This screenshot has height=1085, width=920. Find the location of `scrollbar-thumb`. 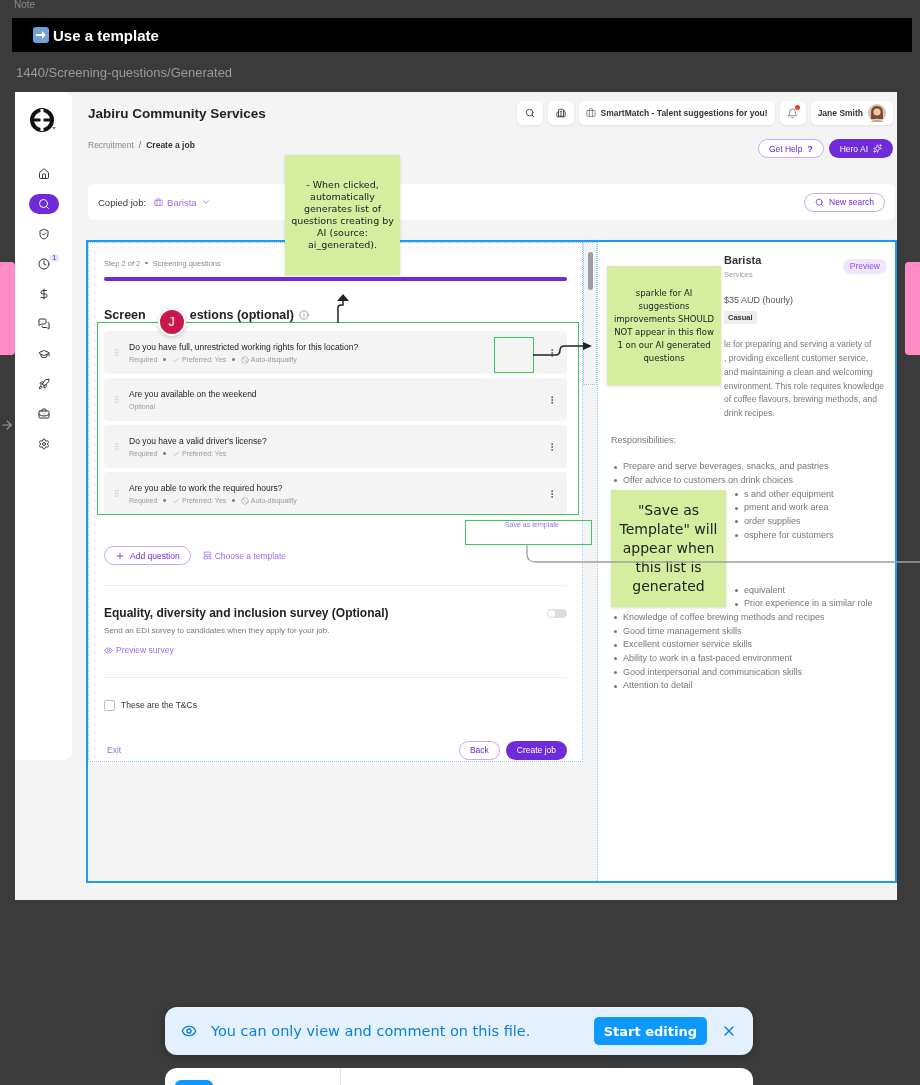

scrollbar-thumb is located at coordinates (590, 271).